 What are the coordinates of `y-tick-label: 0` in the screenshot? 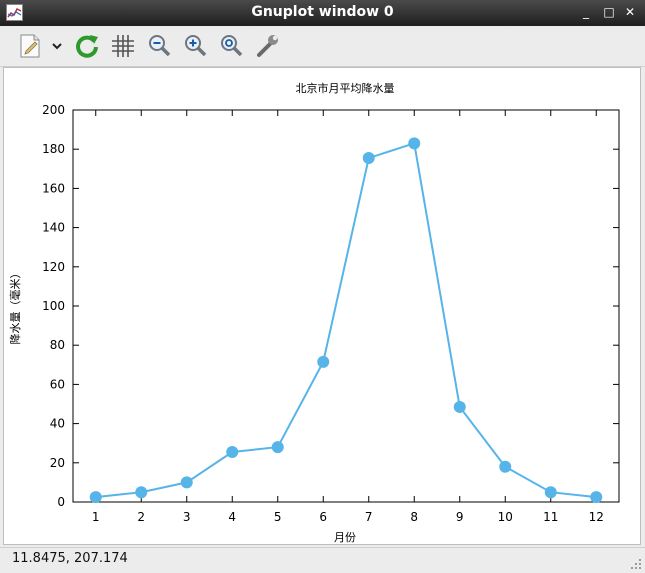 It's located at (61, 502).